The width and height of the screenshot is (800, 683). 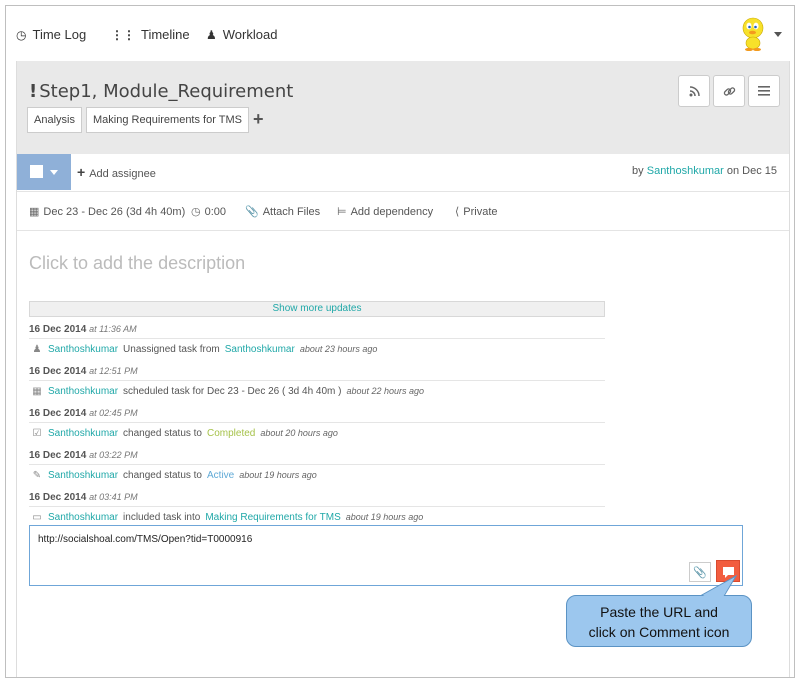 I want to click on update-time: at 11:36 AM, so click(x=113, y=329).